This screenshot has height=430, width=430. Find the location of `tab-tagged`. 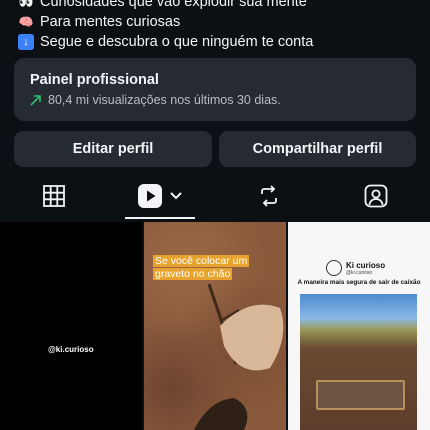

tab-tagged is located at coordinates (376, 196).